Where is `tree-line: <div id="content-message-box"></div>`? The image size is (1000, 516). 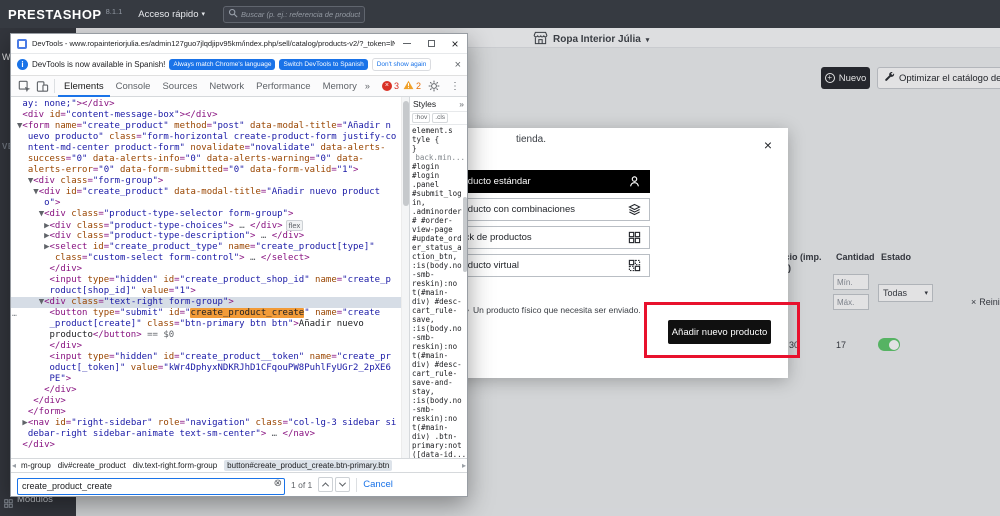 tree-line: <div id="content-message-box"></div> is located at coordinates (209, 115).